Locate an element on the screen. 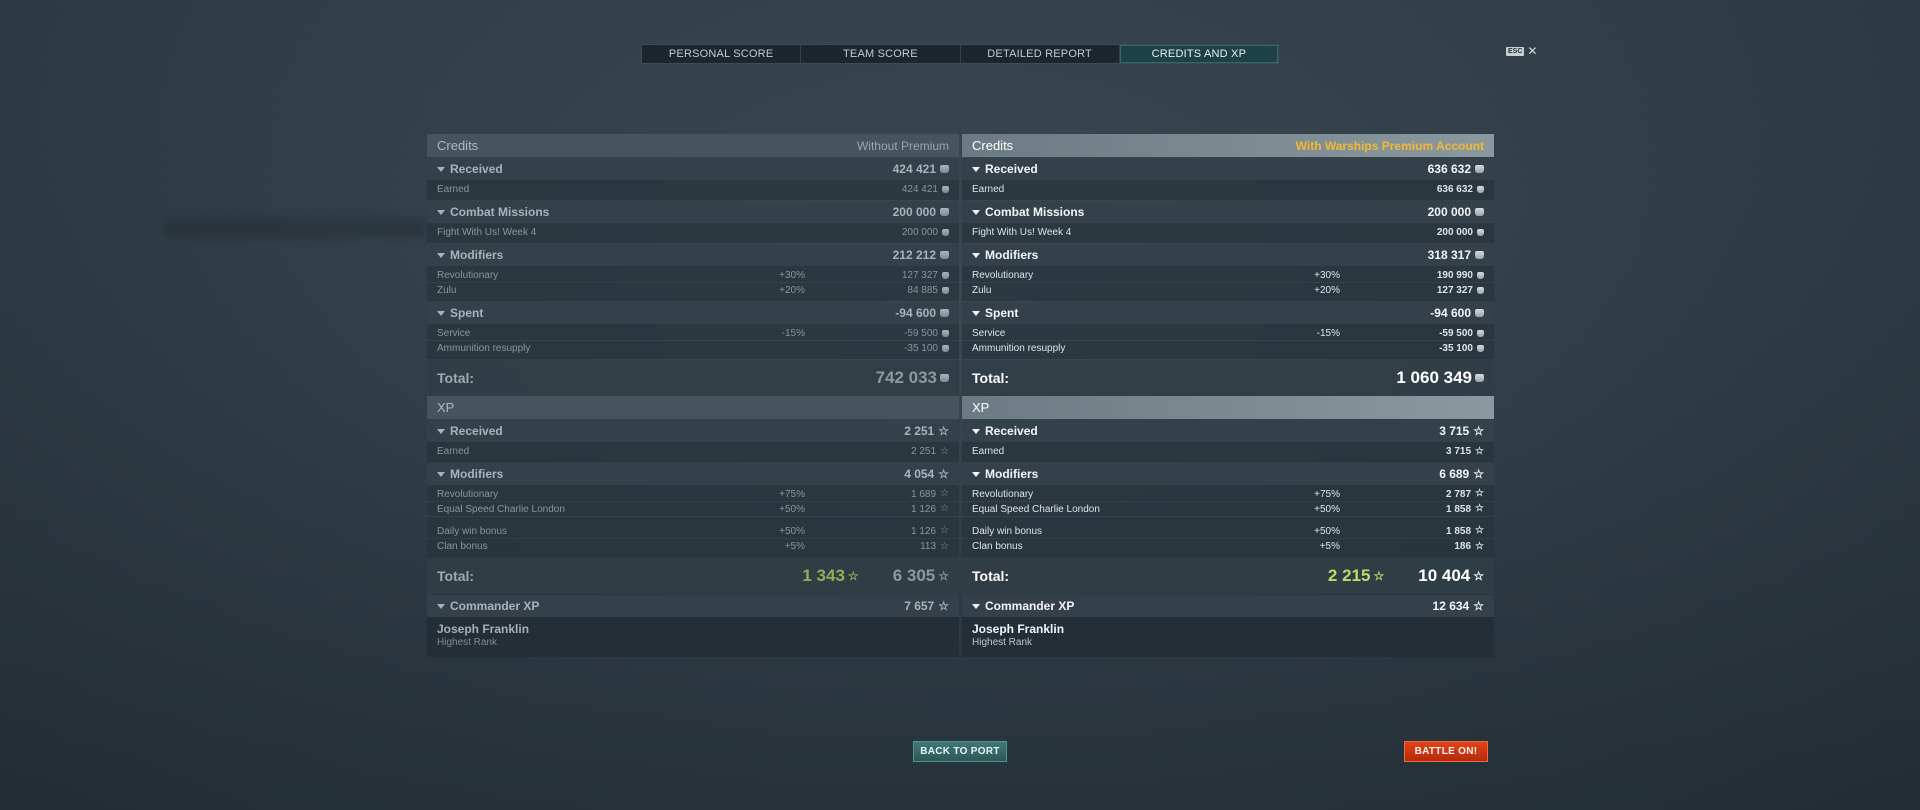 The image size is (1920, 810). back-to-port-button: BACK TO PORT is located at coordinates (960, 751).